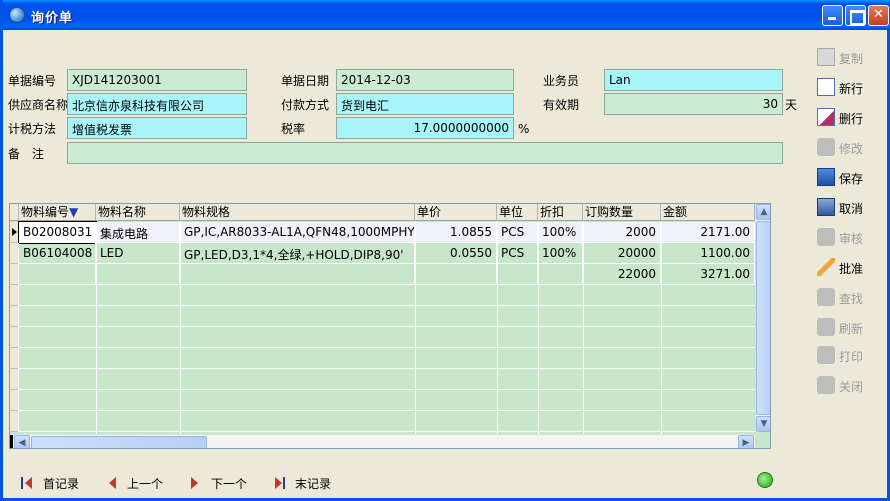  I want to click on col-header-discount: 折扣, so click(560, 212).